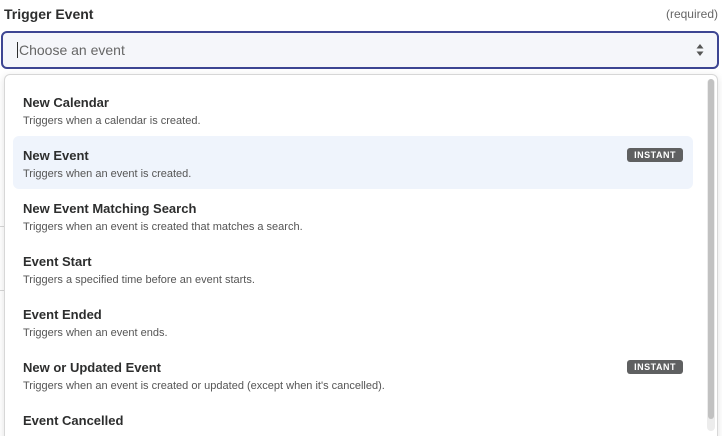  Describe the element at coordinates (353, 321) in the screenshot. I see `option-event-ended: Event Ended Triggers when an event ends.` at that location.